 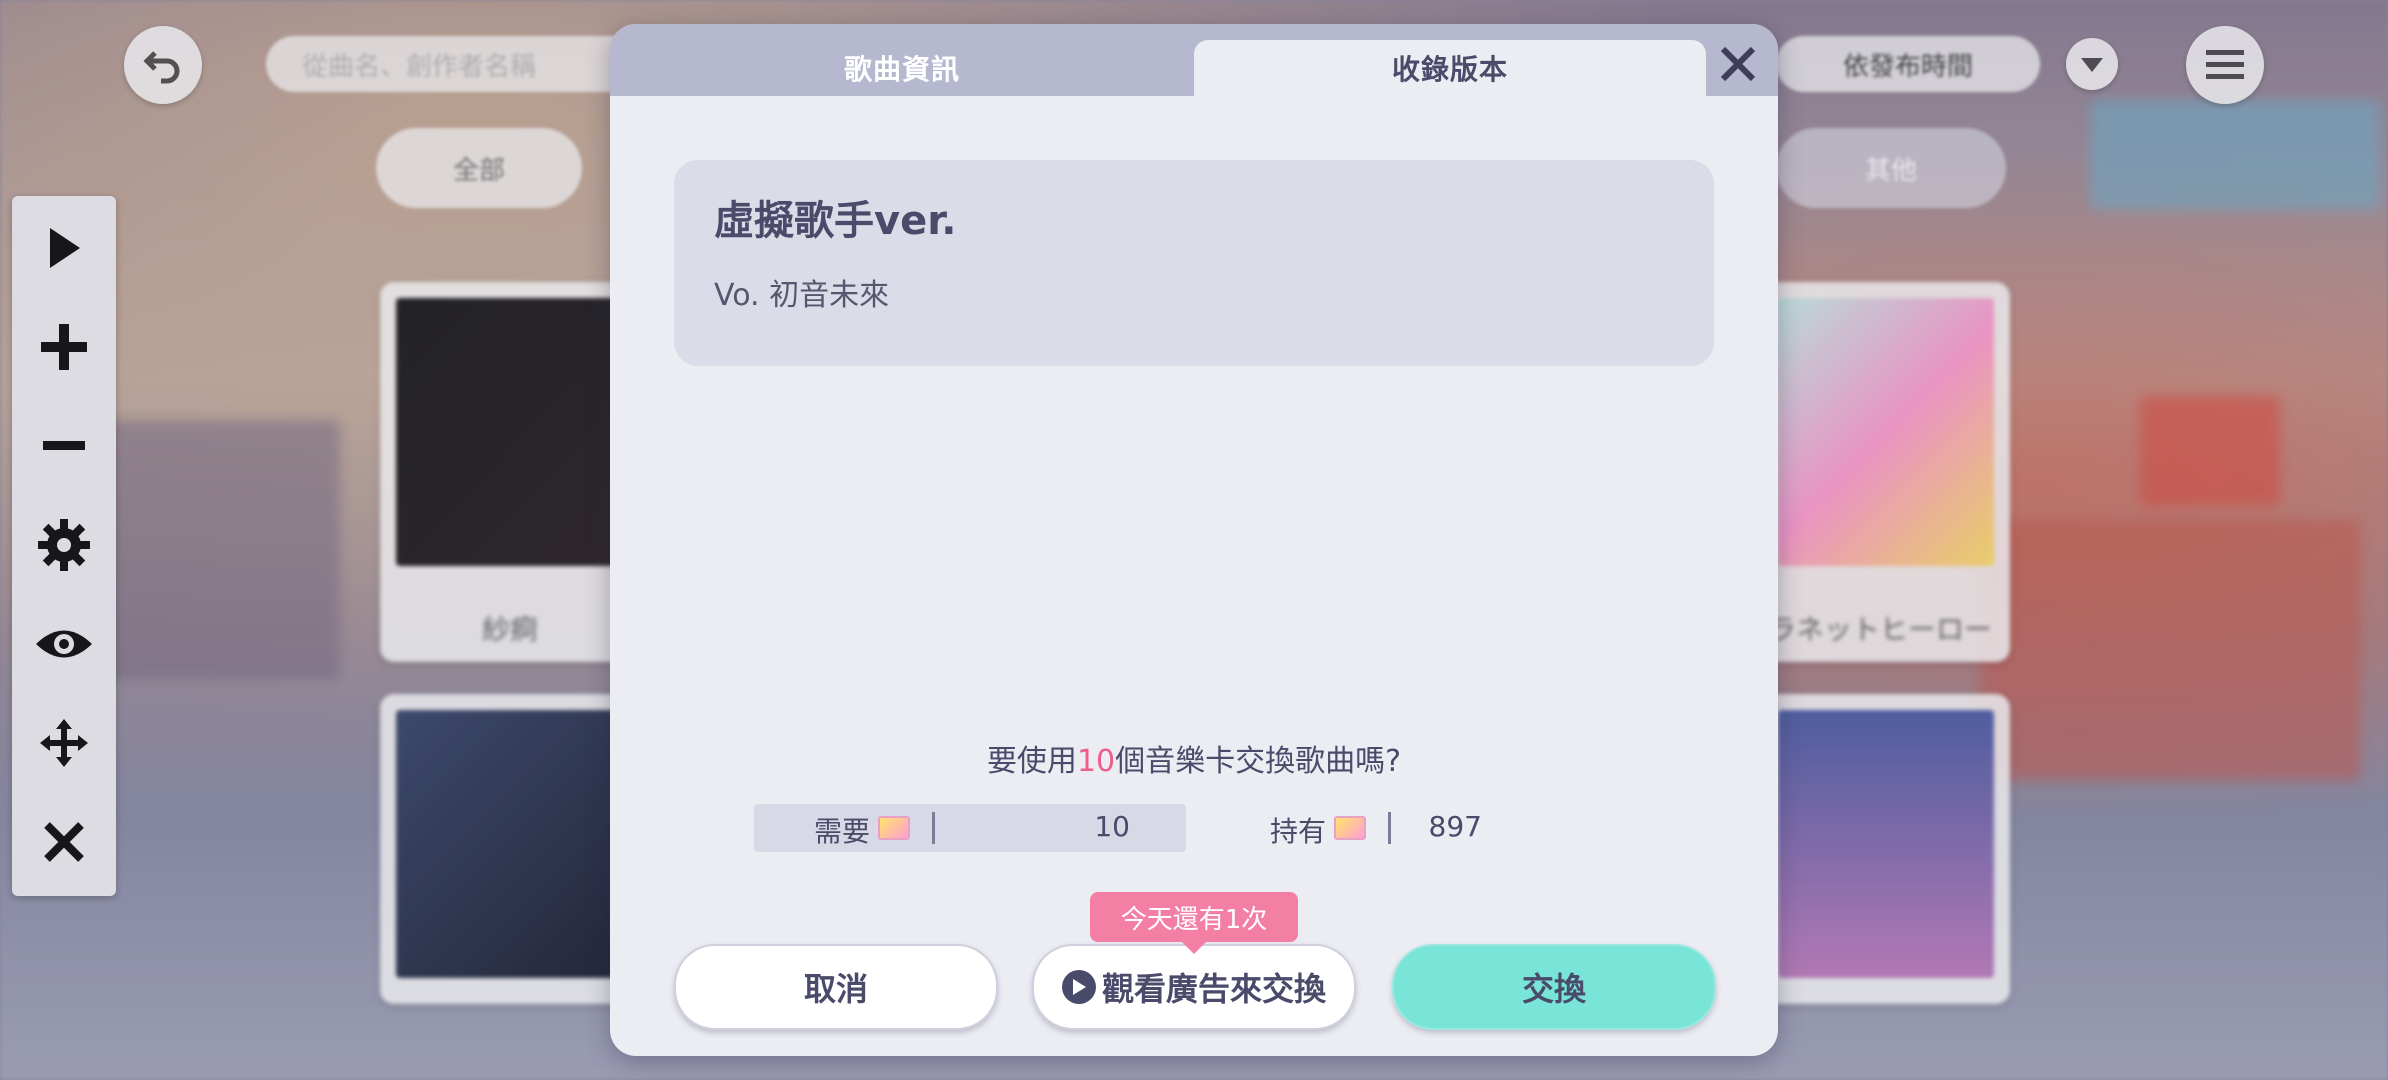 I want to click on cancel-label: 取消, so click(x=835, y=989).